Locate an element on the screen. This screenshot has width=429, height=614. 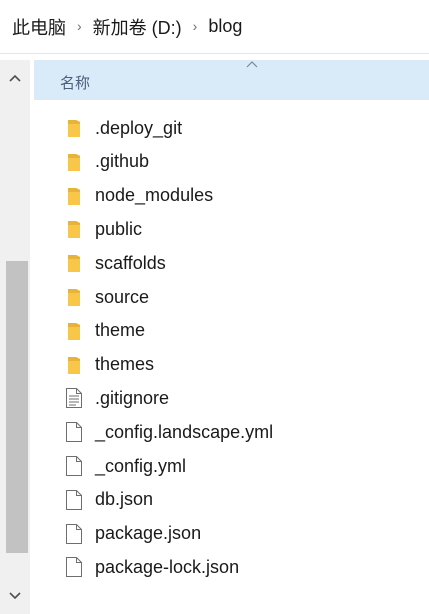
file-name: node_modules is located at coordinates (154, 195).